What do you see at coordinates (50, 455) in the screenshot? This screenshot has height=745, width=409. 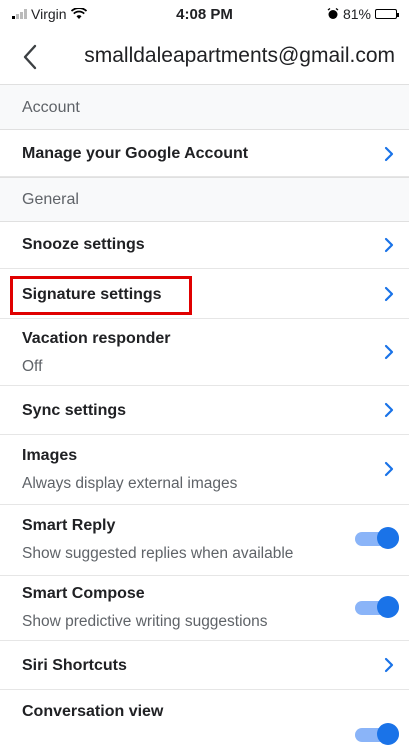 I see `row-label: Images` at bounding box center [50, 455].